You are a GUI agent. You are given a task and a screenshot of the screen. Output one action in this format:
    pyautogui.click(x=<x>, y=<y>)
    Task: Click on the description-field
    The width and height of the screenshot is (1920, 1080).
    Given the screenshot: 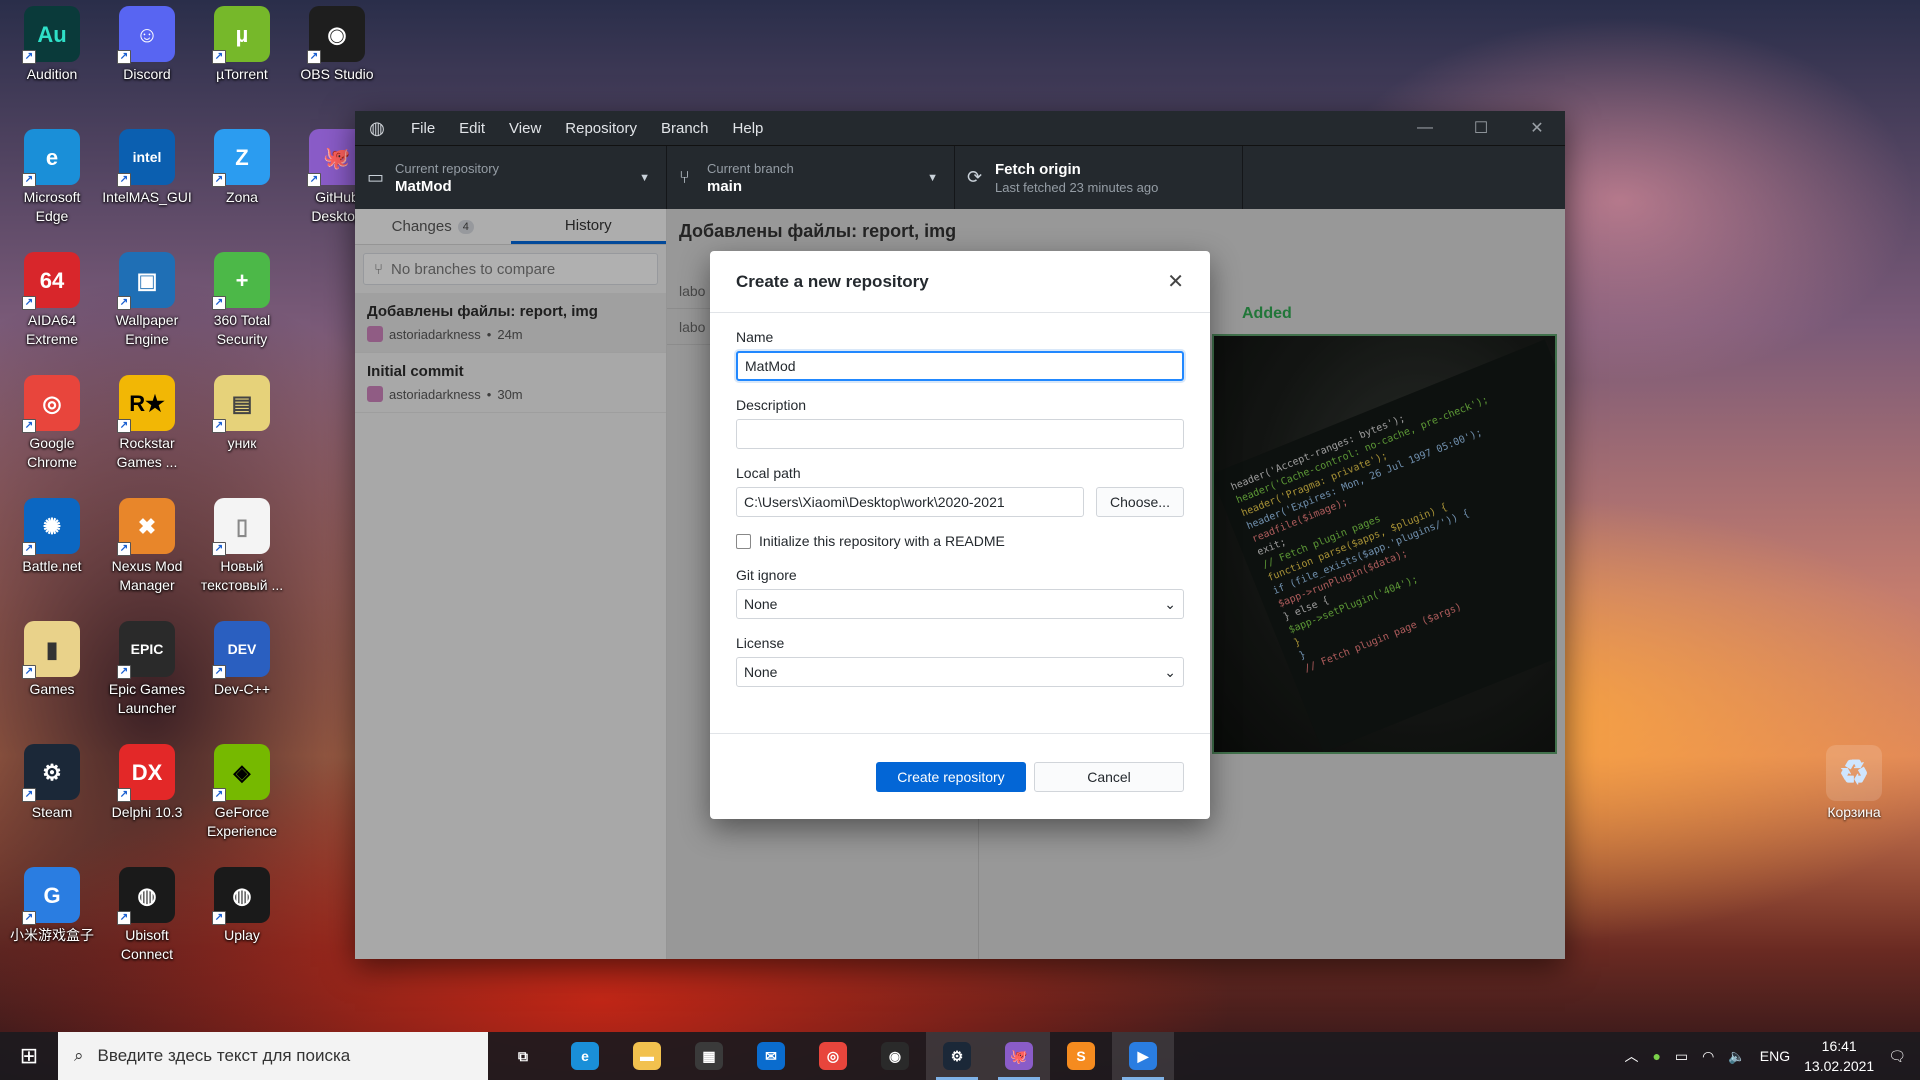 What is the action you would take?
    pyautogui.click(x=960, y=434)
    